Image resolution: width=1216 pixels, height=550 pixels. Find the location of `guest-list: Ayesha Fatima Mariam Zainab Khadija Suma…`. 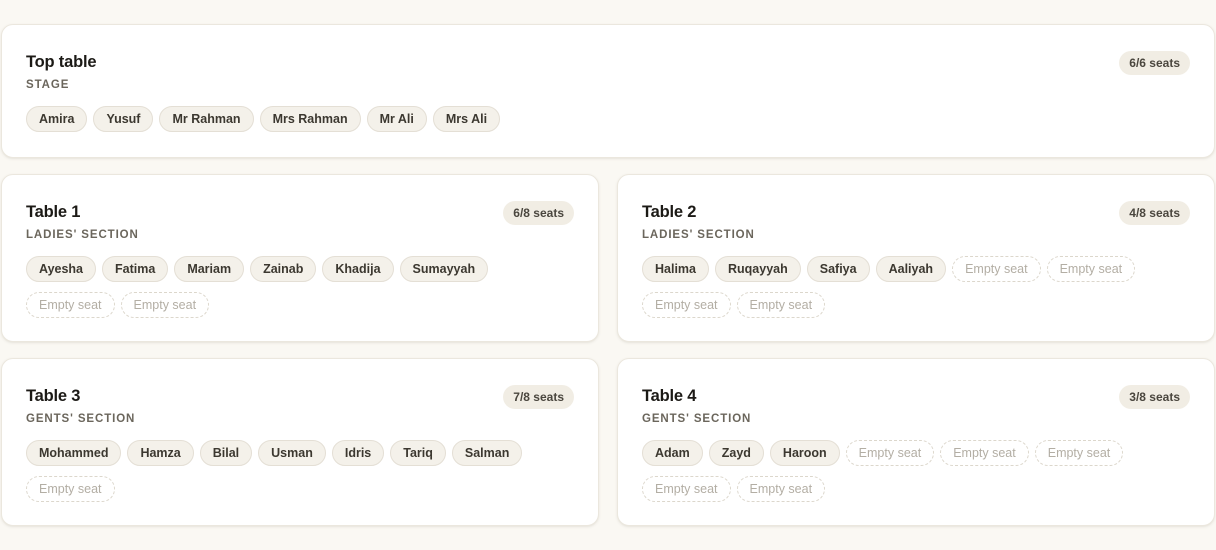

guest-list: Ayesha Fatima Mariam Zainab Khadija Suma… is located at coordinates (300, 287).